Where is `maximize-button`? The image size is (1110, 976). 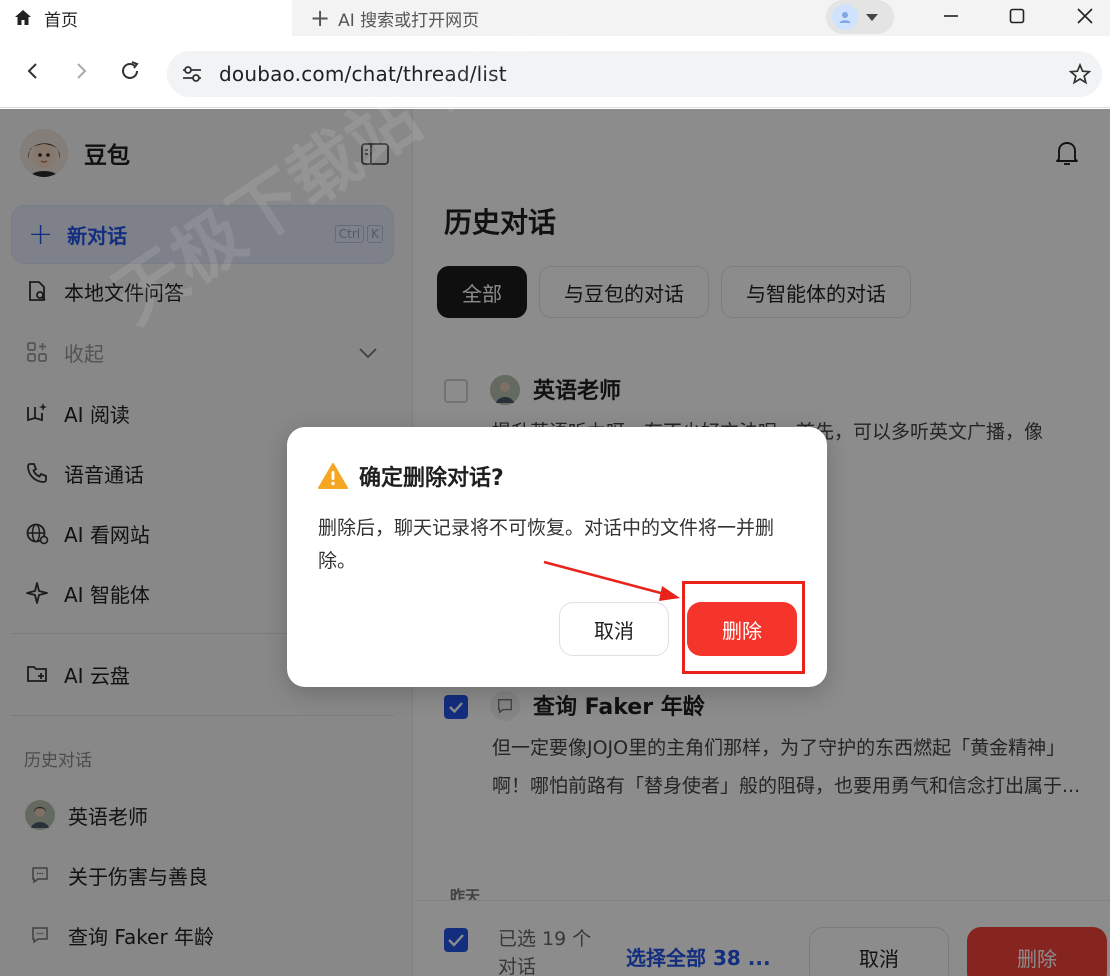 maximize-button is located at coordinates (1017, 16).